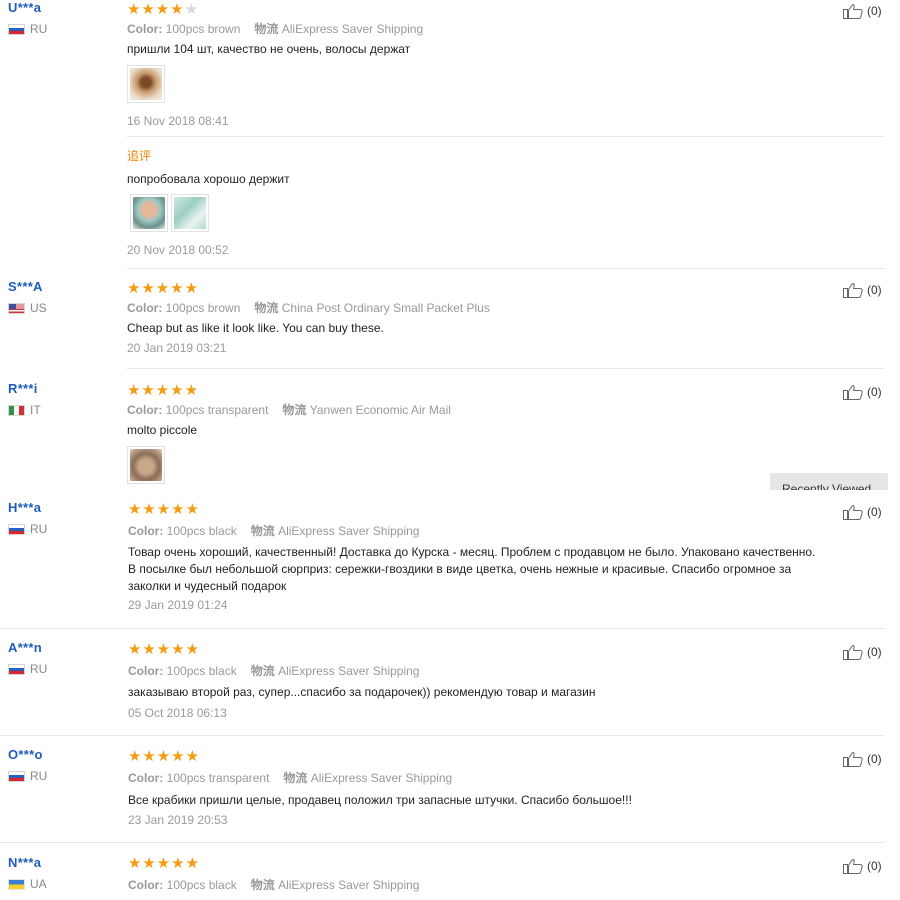 This screenshot has width=900, height=900. Describe the element at coordinates (349, 531) in the screenshot. I see `shipping-value: AliExpress Saver Shipping` at that location.